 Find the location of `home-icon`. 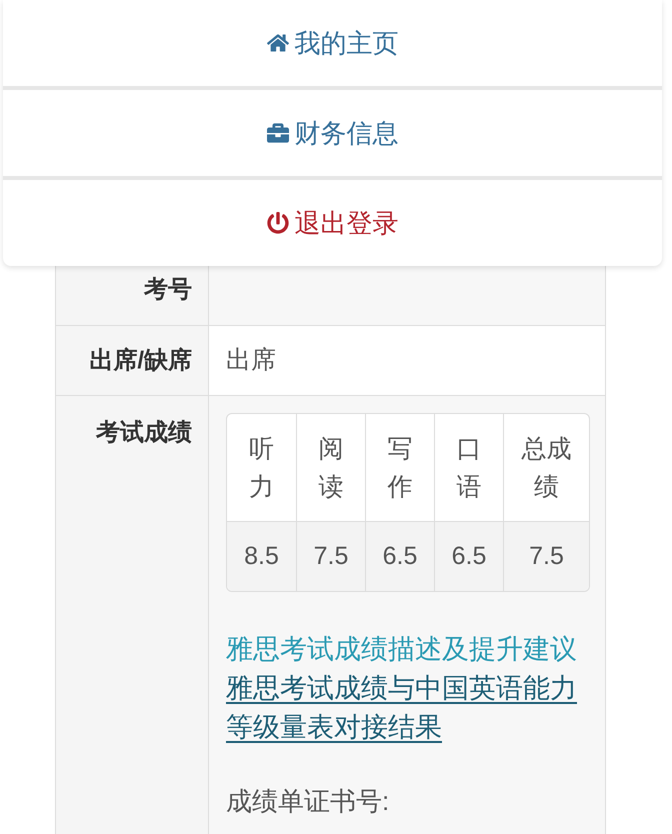

home-icon is located at coordinates (277, 43).